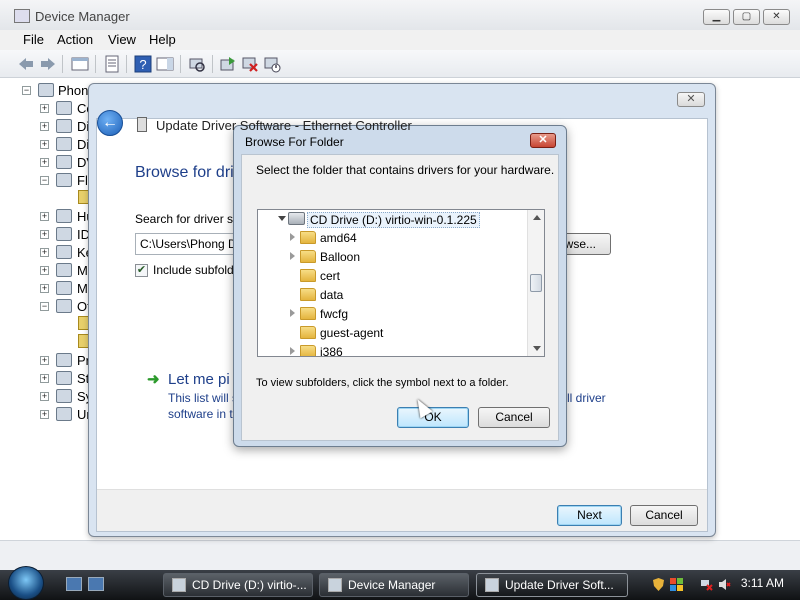 The width and height of the screenshot is (800, 600). I want to click on computer-category-icon, so click(64, 108).